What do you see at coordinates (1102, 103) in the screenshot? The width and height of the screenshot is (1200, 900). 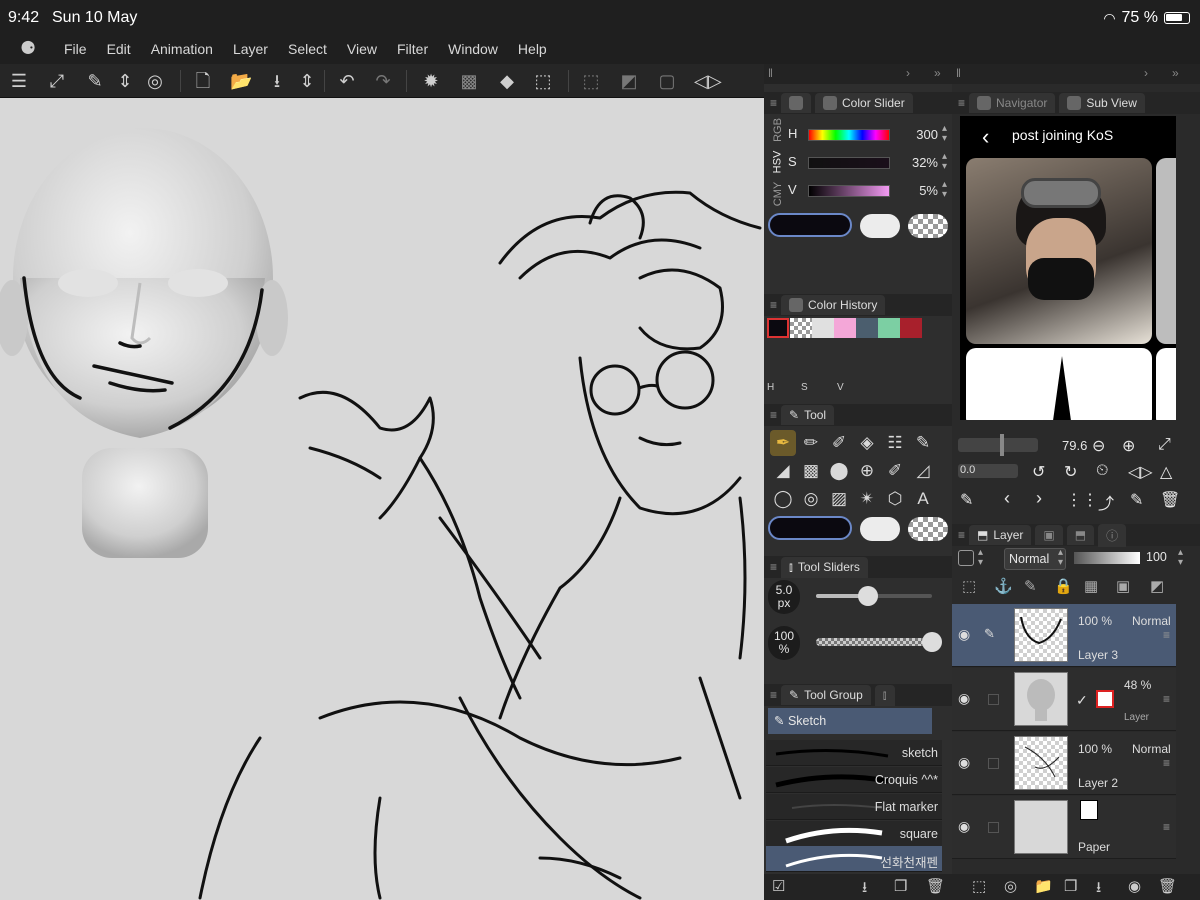 I see `tab-sub-view: Sub View` at bounding box center [1102, 103].